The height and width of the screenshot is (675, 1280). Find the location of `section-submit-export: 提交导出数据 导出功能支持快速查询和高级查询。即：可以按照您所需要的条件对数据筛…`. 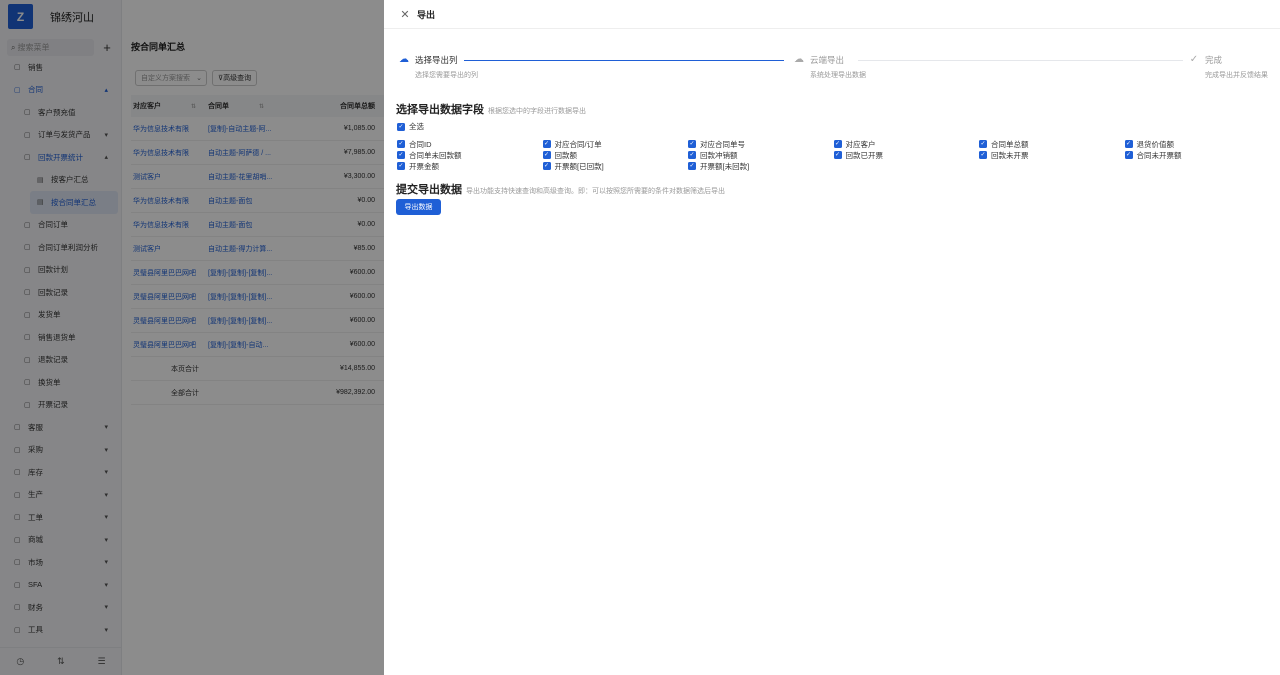

section-submit-export: 提交导出数据 导出功能支持快速查询和高级查询。即：可以按照您所需要的条件对数据筛… is located at coordinates (560, 189).